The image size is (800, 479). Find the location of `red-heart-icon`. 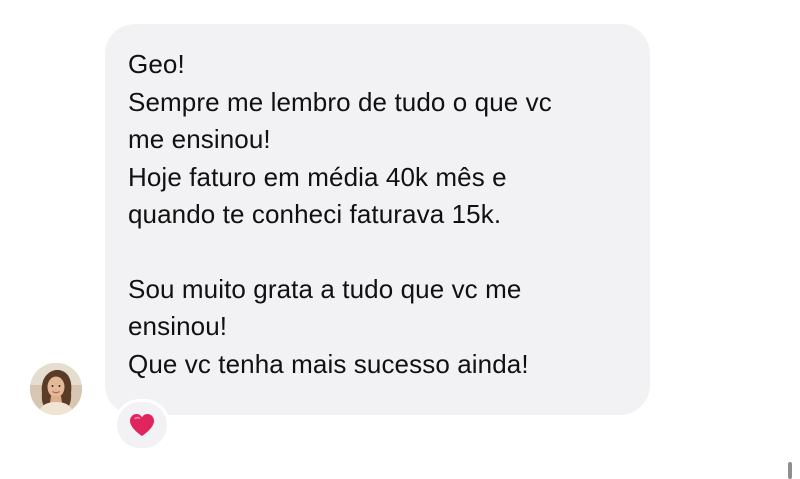

red-heart-icon is located at coordinates (142, 425).